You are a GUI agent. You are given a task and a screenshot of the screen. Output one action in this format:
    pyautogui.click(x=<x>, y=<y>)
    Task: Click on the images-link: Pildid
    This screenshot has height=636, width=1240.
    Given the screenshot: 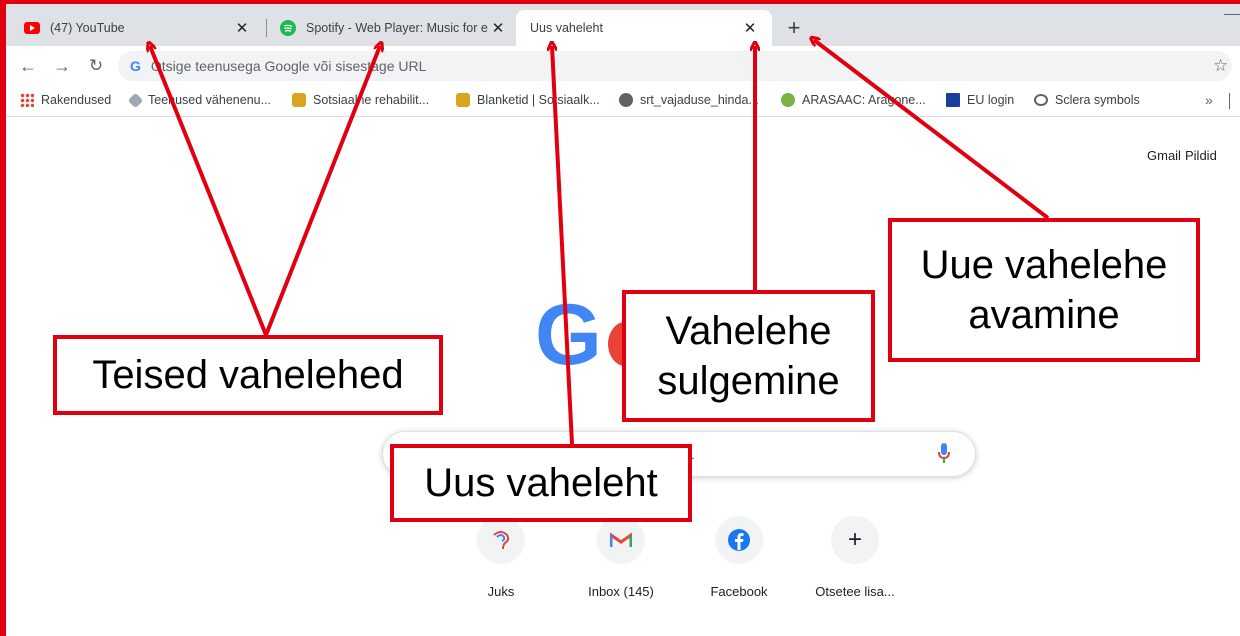 What is the action you would take?
    pyautogui.click(x=1201, y=155)
    